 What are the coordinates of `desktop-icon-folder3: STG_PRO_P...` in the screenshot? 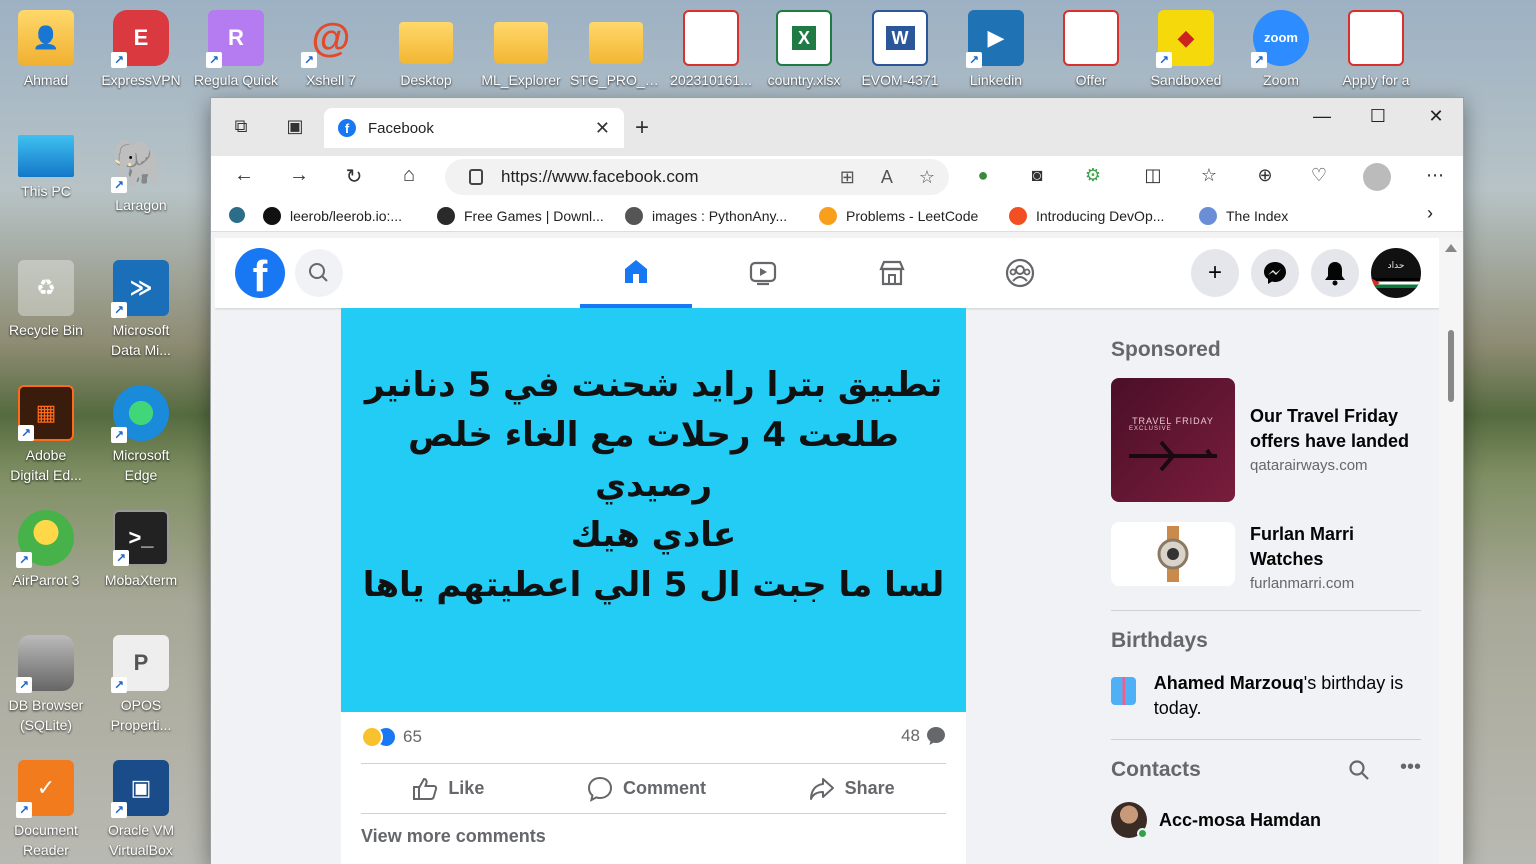 It's located at (616, 50).